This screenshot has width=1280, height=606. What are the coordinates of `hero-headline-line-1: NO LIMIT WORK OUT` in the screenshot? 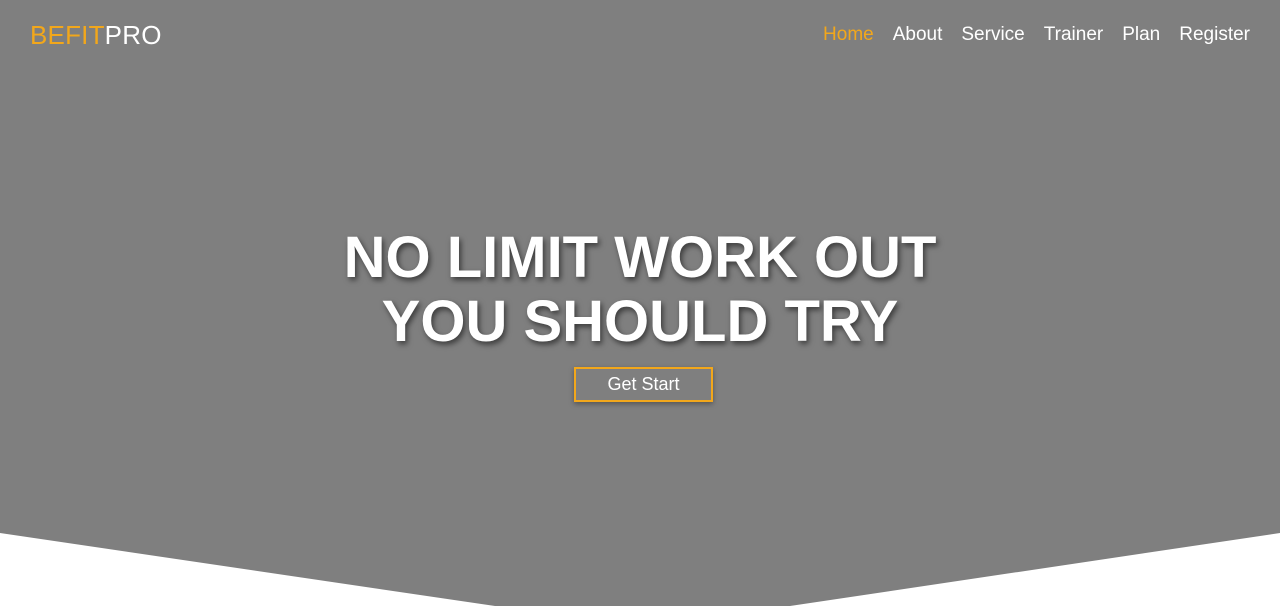 It's located at (640, 257).